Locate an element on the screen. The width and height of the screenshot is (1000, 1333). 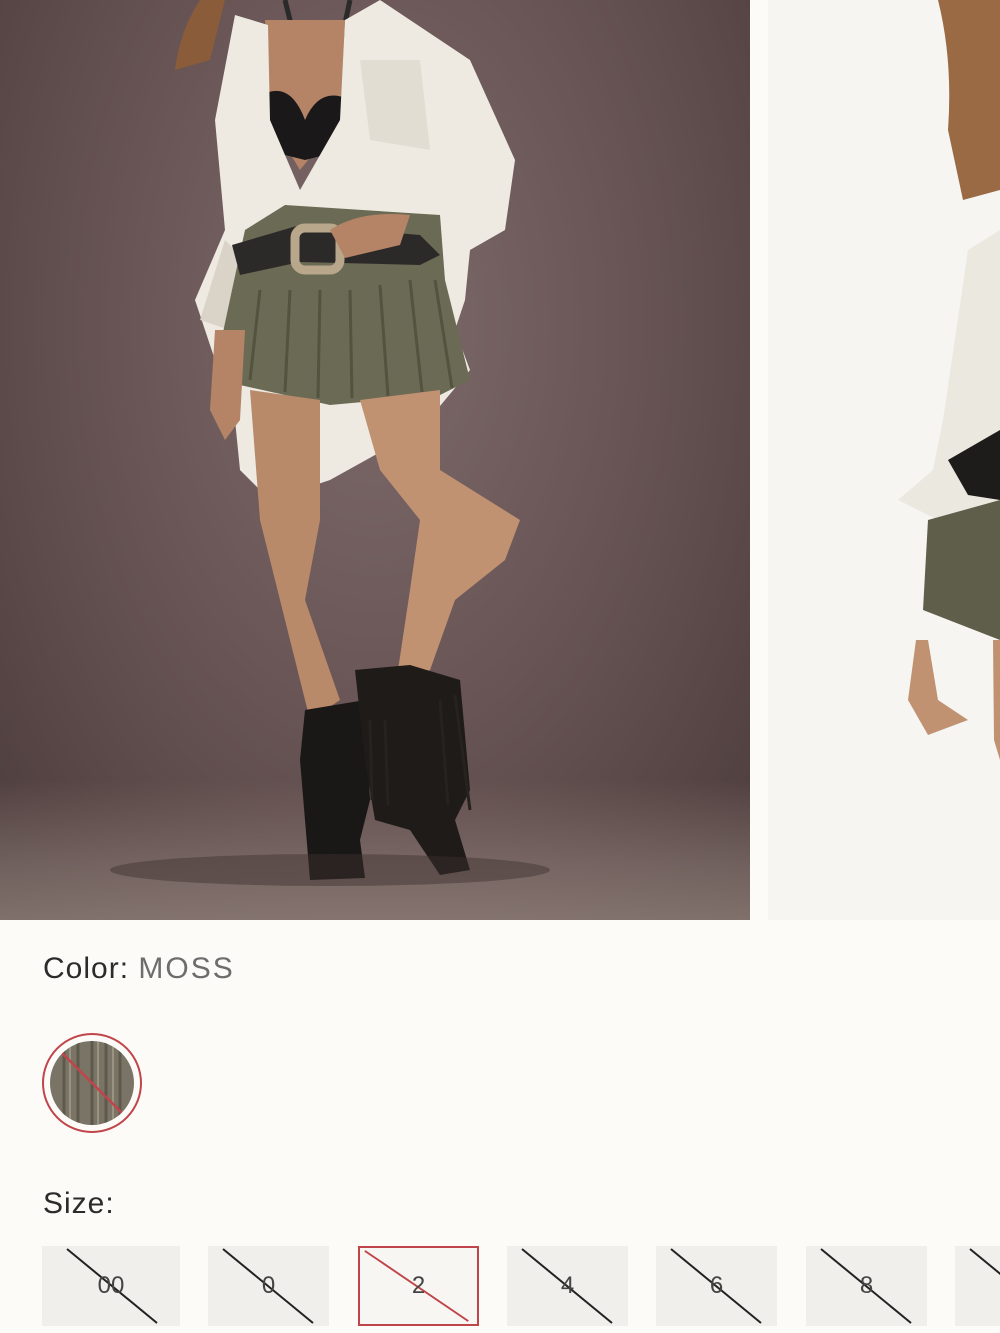
size-option-4: 4 is located at coordinates (567, 1286).